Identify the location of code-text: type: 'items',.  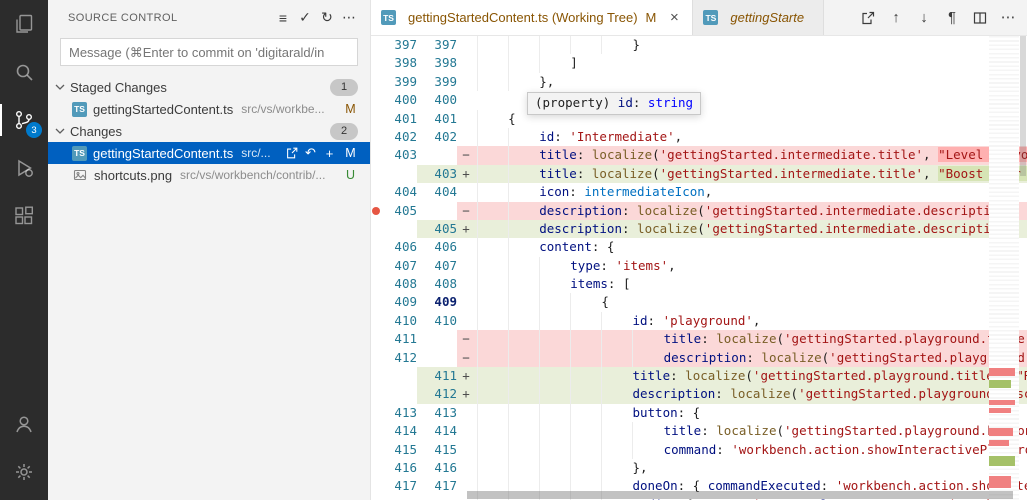
(751, 266).